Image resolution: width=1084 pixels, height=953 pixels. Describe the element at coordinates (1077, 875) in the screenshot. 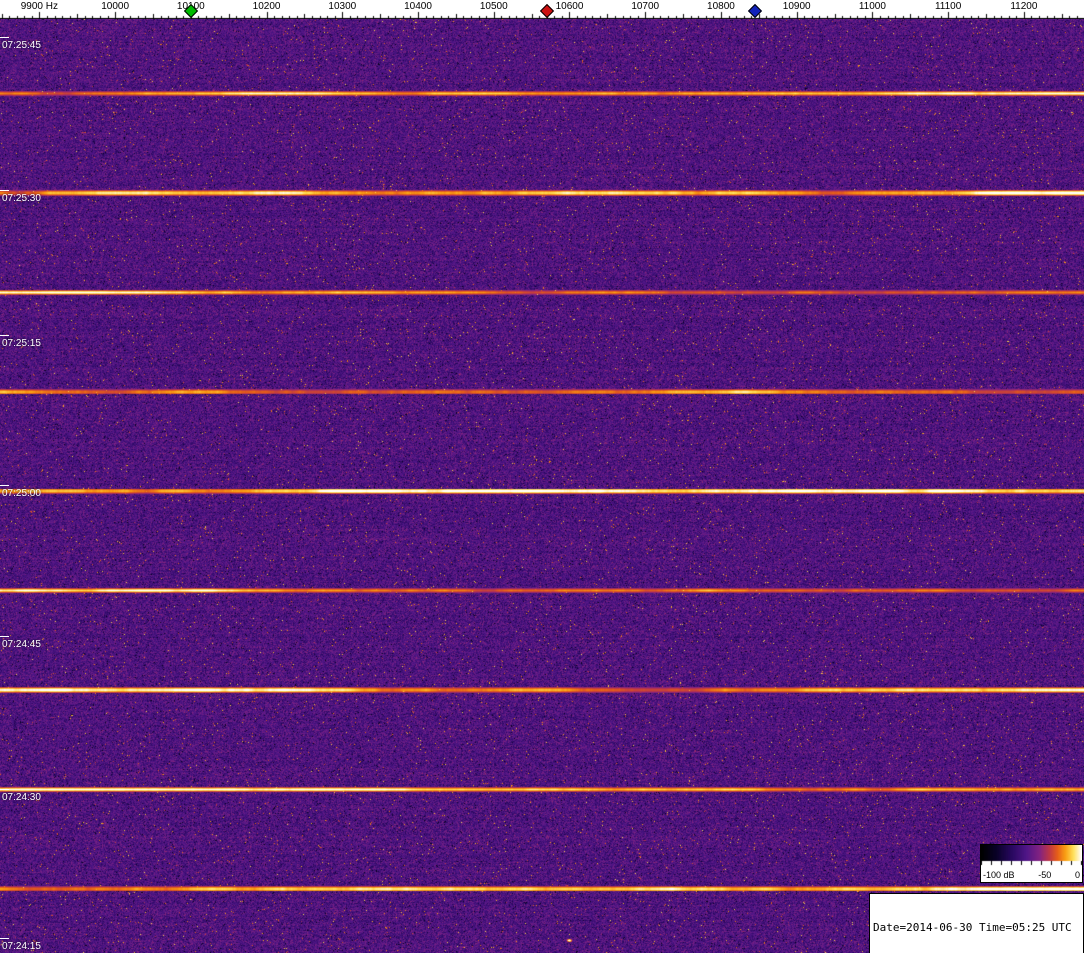

I see `legend-max-label: 0` at that location.